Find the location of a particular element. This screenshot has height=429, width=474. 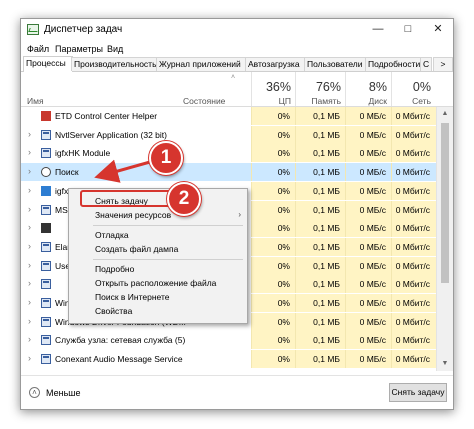

network-label: Сеть is located at coordinates (411, 101).